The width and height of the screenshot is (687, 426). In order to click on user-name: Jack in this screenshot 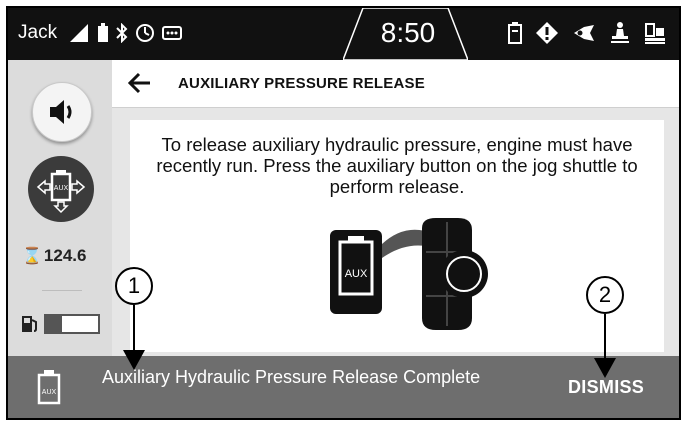, I will do `click(38, 32)`.